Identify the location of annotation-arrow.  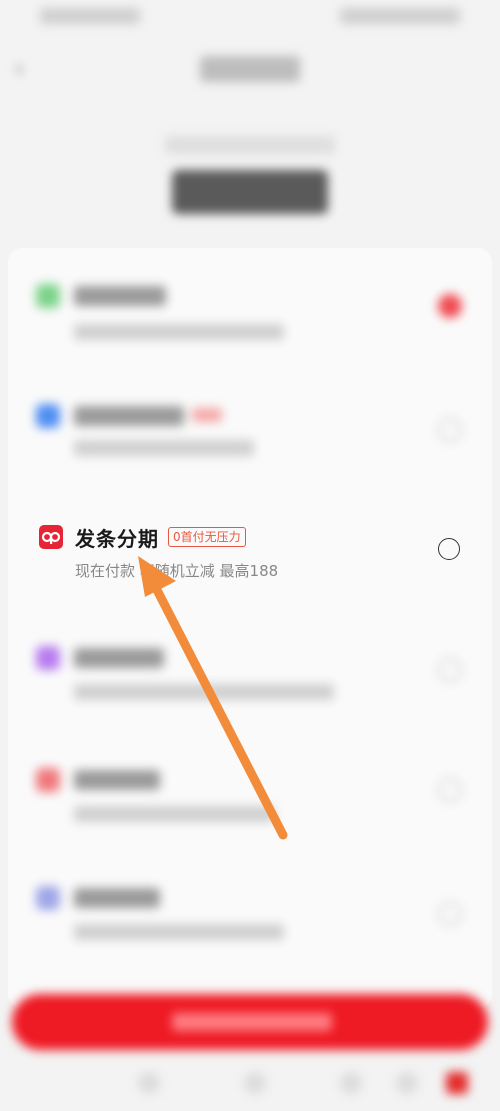
(213, 698).